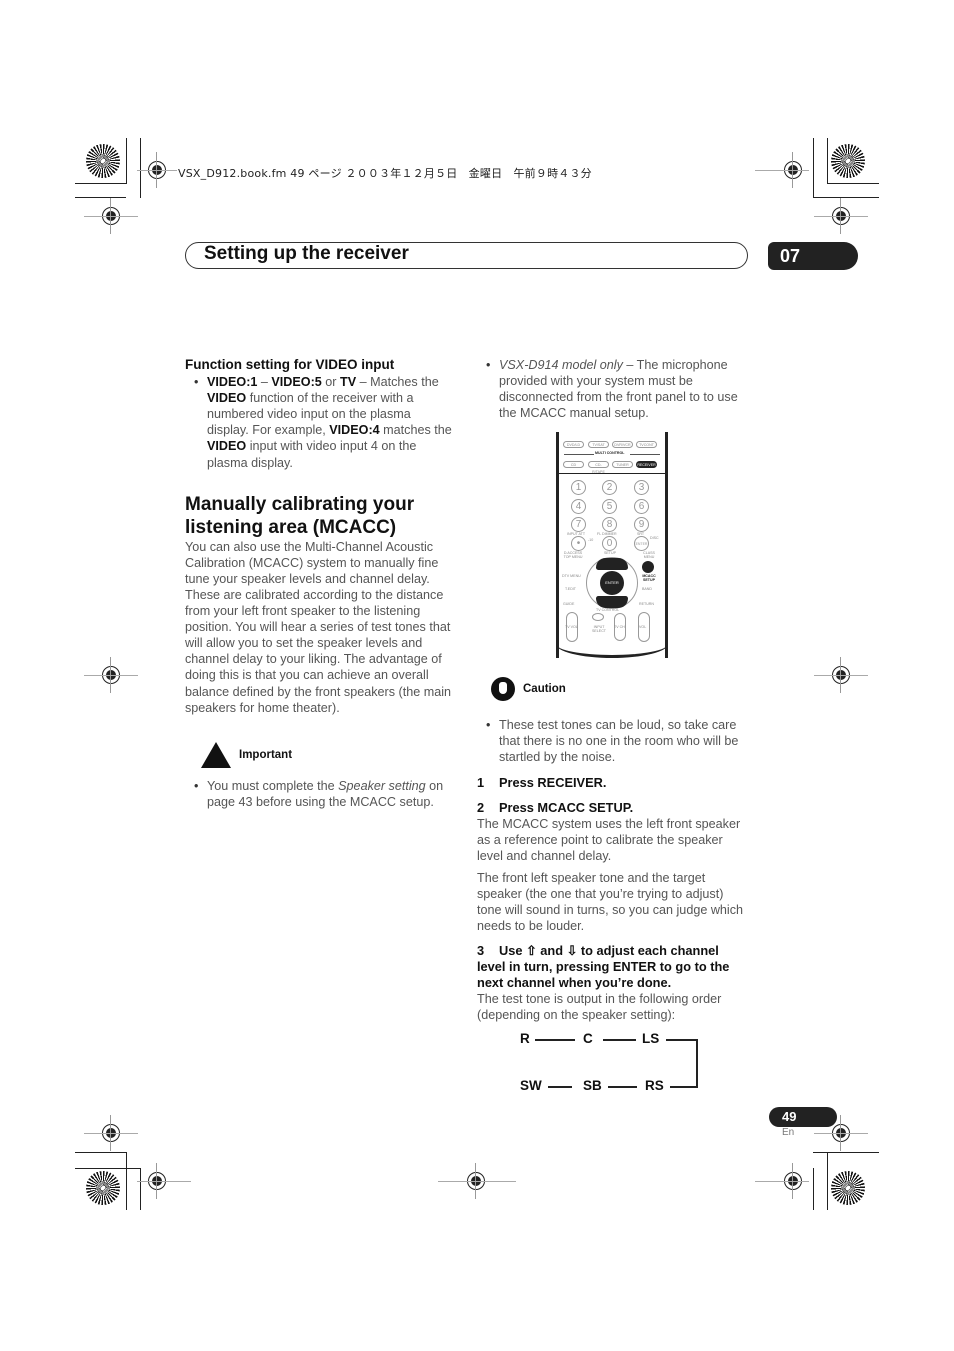 The height and width of the screenshot is (1351, 954). I want to click on remote-button: CD-R/TAPE, so click(598, 467).